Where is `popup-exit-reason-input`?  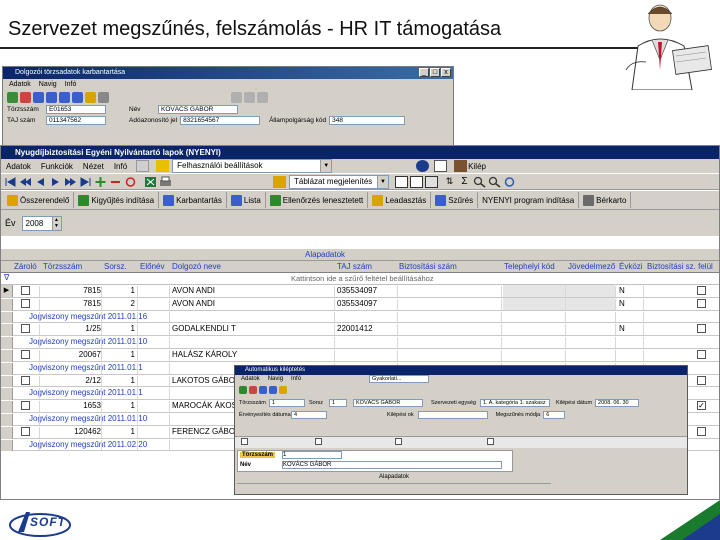
popup-exit-reason-input is located at coordinates (452, 415).